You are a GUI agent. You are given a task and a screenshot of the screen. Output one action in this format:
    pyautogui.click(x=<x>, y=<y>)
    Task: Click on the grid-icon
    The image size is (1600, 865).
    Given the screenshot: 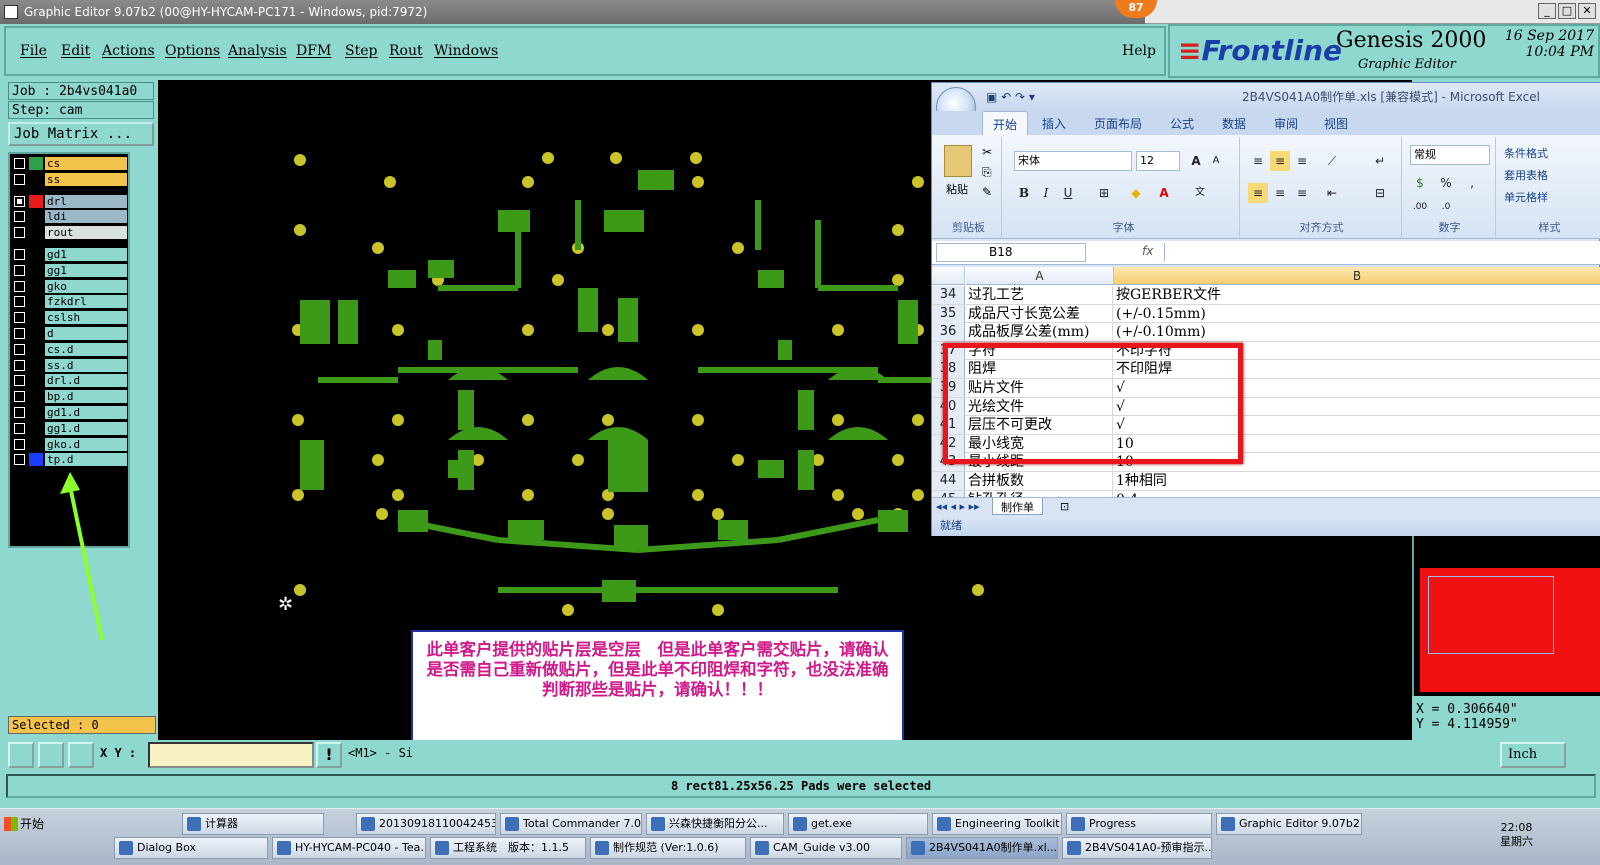 What is the action you would take?
    pyautogui.click(x=81, y=755)
    